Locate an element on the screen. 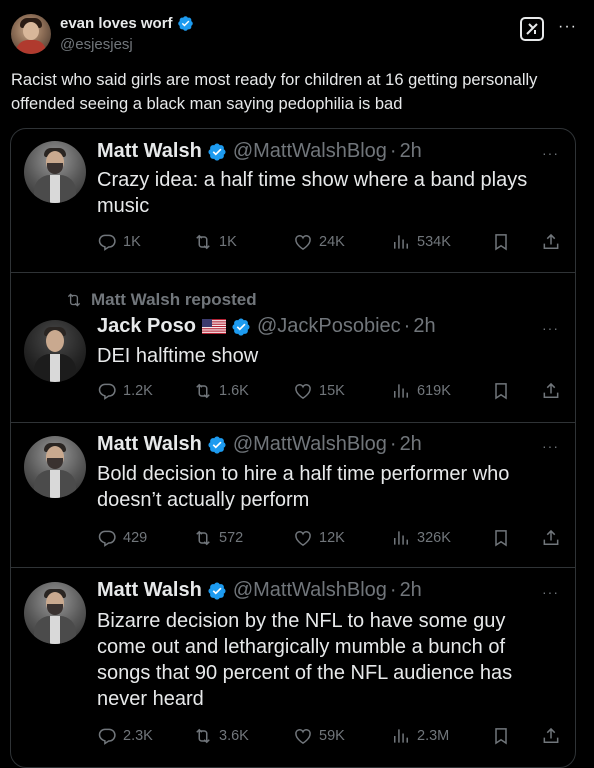  views-button: 534K is located at coordinates (421, 242).